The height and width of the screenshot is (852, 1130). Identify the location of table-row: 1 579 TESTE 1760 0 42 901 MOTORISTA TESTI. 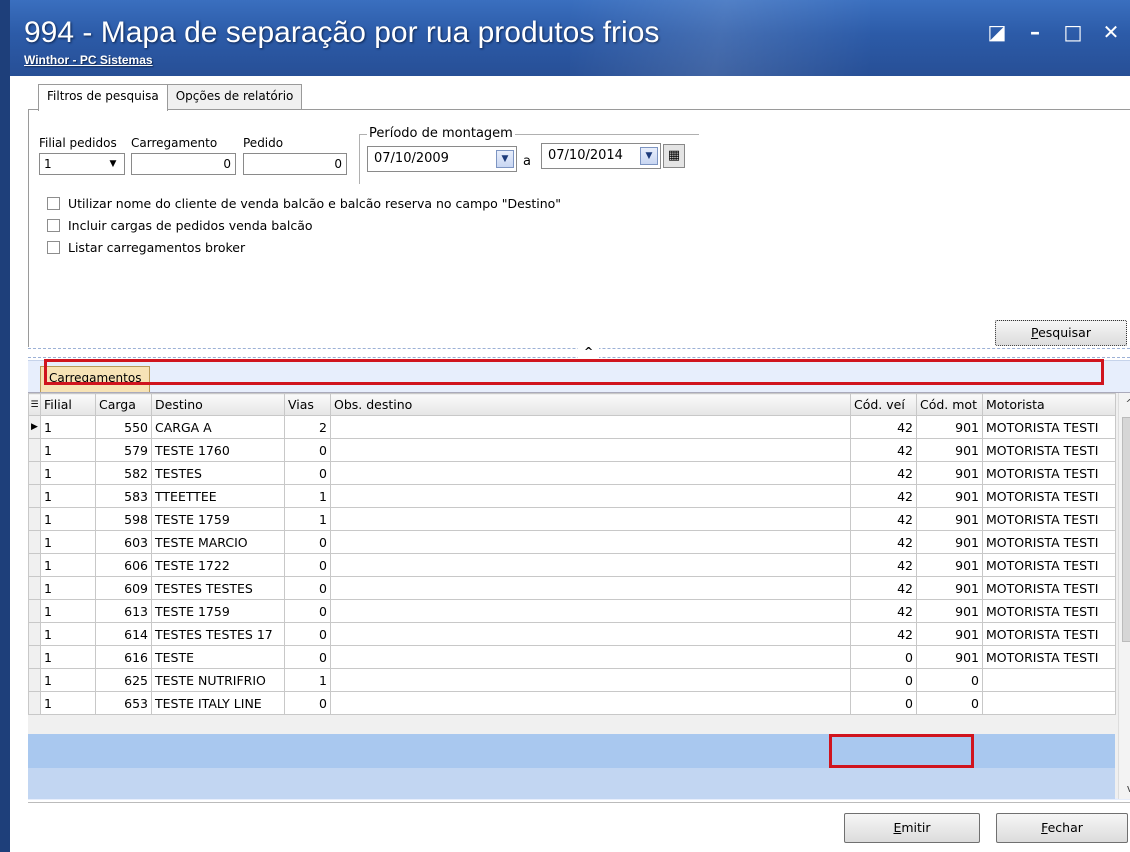
(572, 450).